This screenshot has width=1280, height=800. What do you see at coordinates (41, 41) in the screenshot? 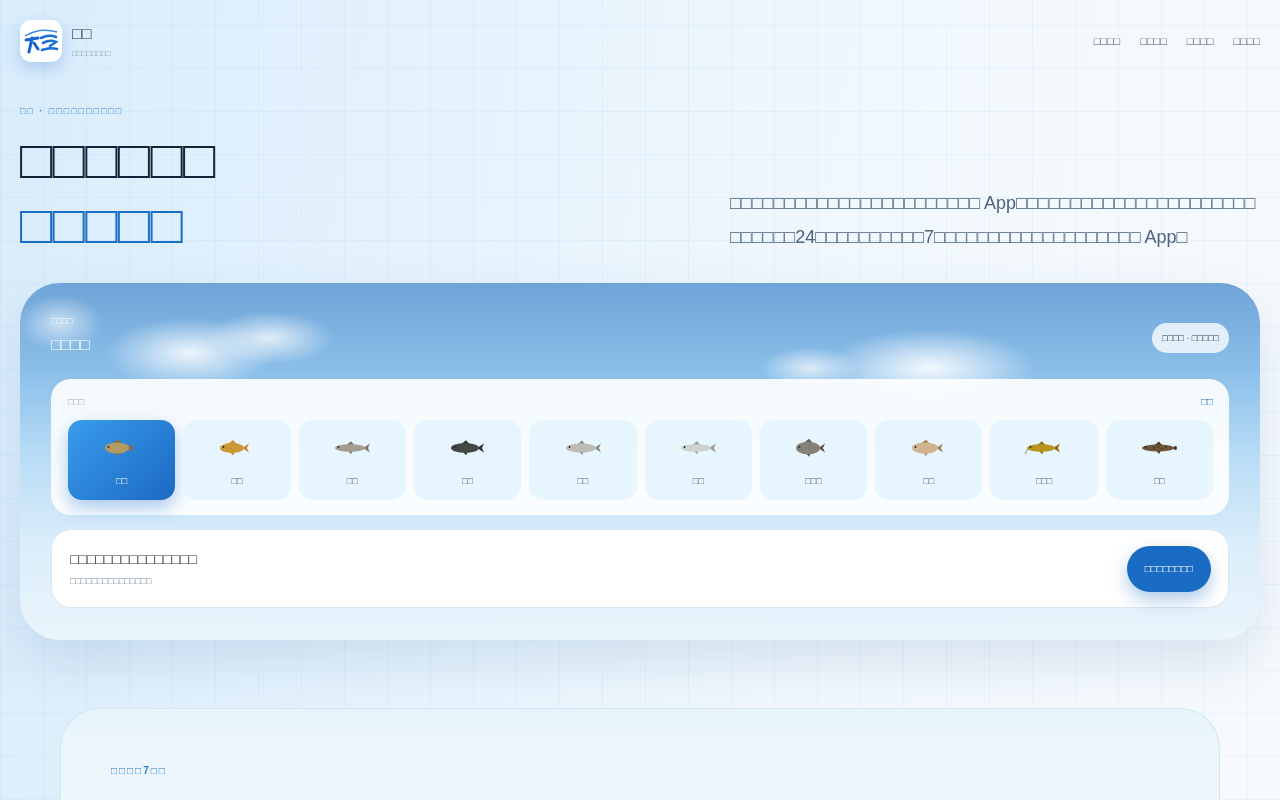
I see `logo-icon` at bounding box center [41, 41].